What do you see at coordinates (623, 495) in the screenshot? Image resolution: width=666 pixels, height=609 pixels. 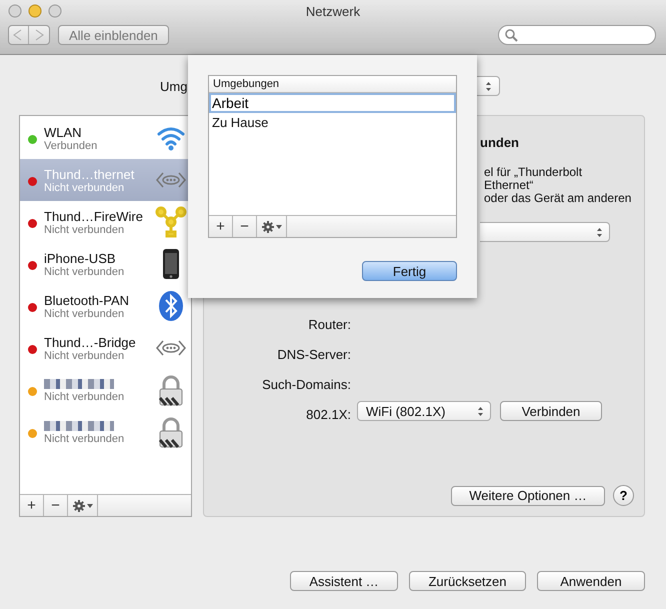 I see `help-button: ?` at bounding box center [623, 495].